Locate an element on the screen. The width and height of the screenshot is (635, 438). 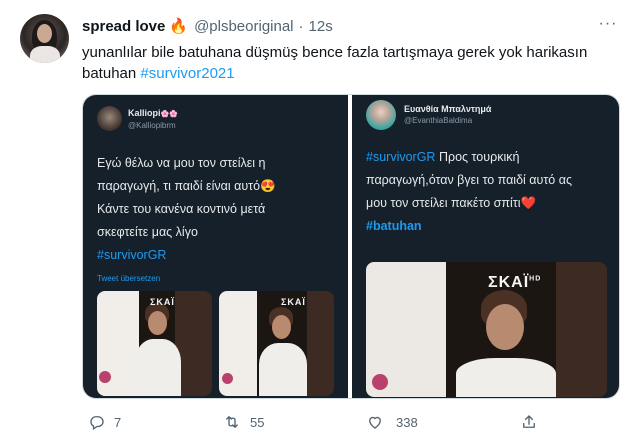
tweet-header: spread love 🔥 @plsbeoriginal · 12s is located at coordinates (207, 26).